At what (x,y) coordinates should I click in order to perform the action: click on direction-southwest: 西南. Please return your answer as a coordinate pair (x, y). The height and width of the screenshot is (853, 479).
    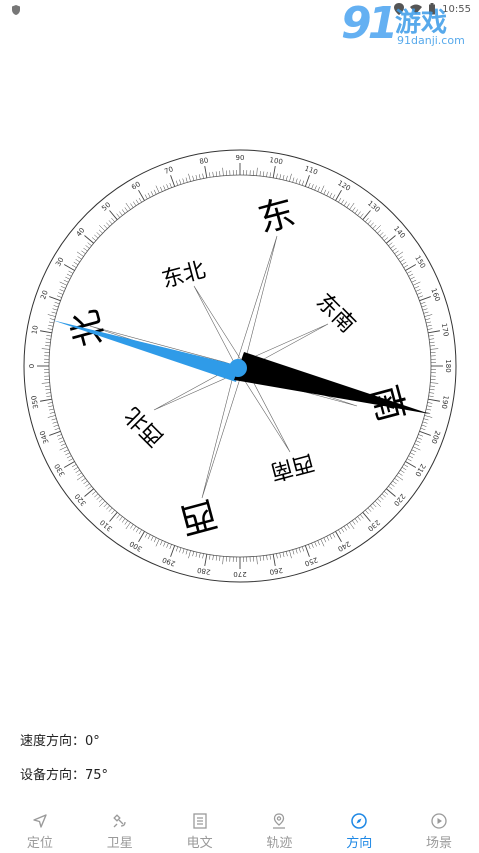
    Looking at the image, I should click on (292, 467).